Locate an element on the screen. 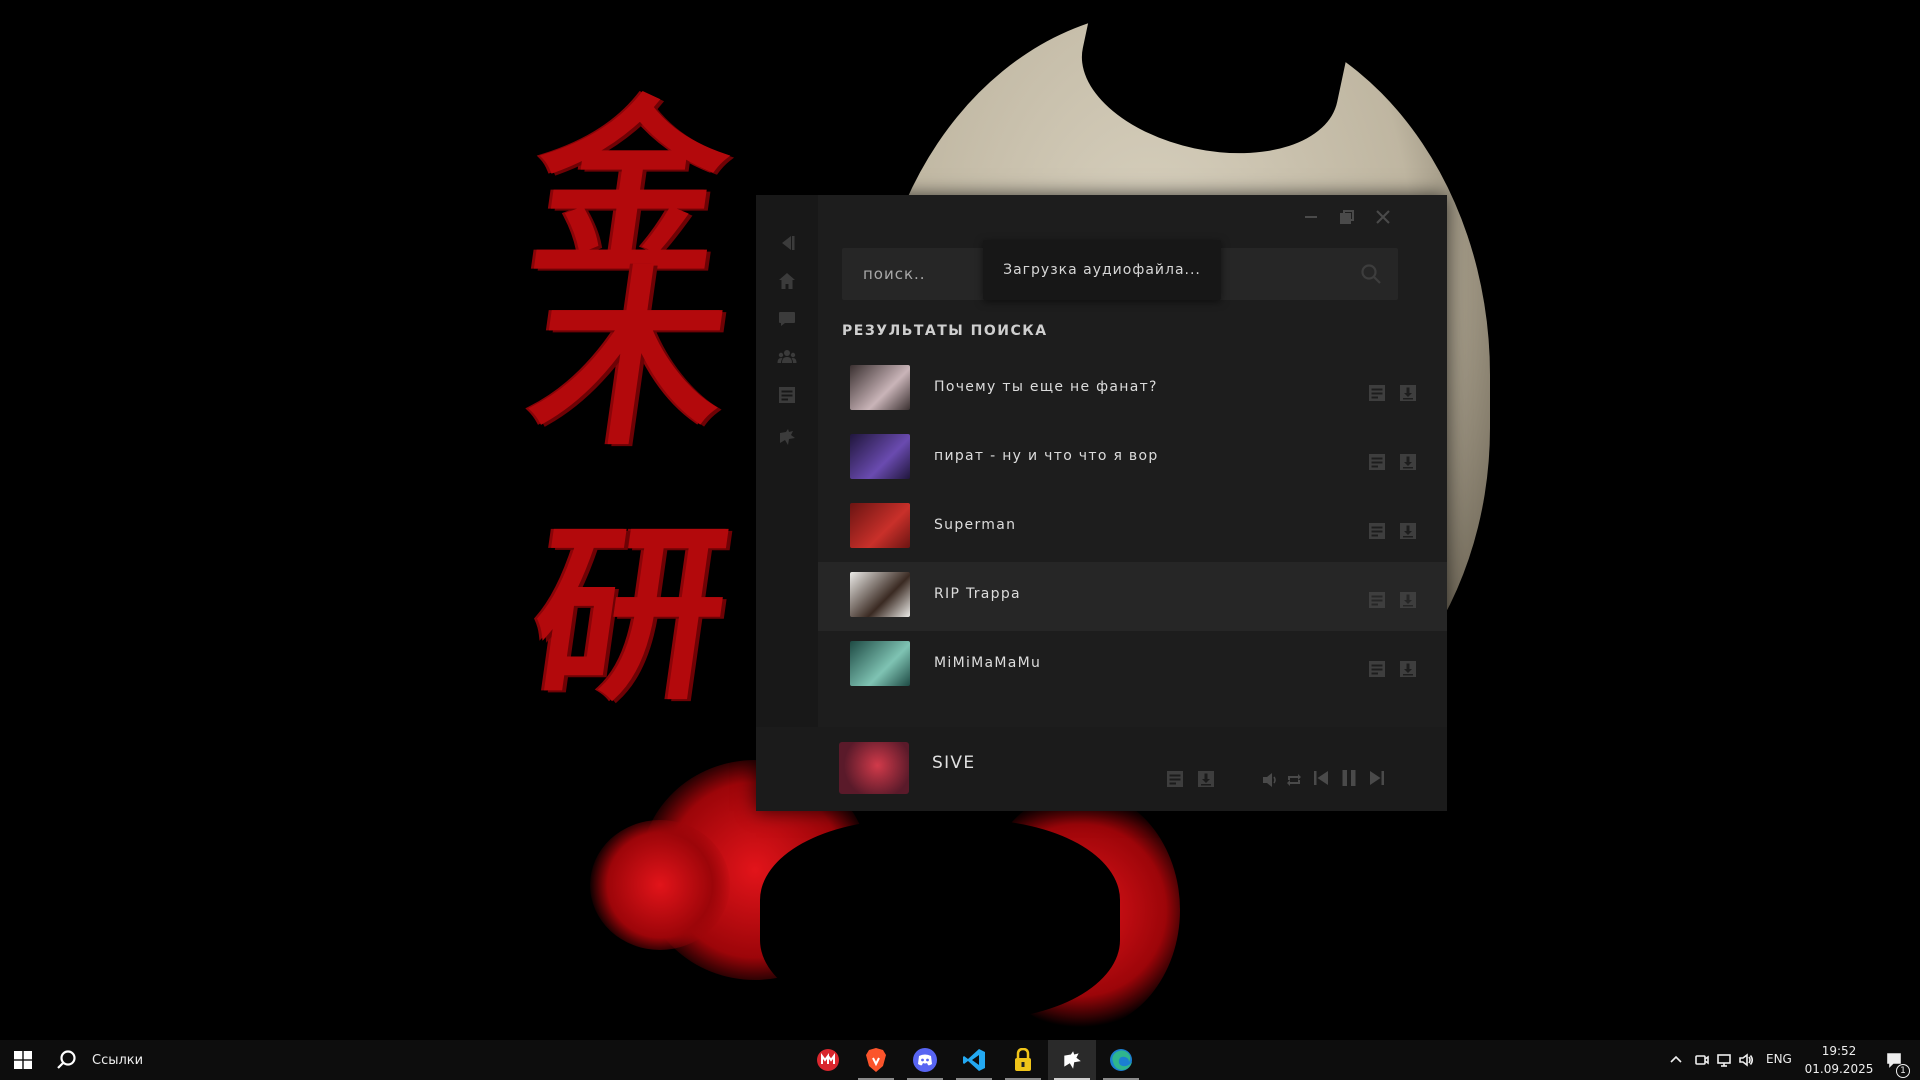 This screenshot has width=1920, height=1080. track-row: RIP Trappa is located at coordinates (1132, 596).